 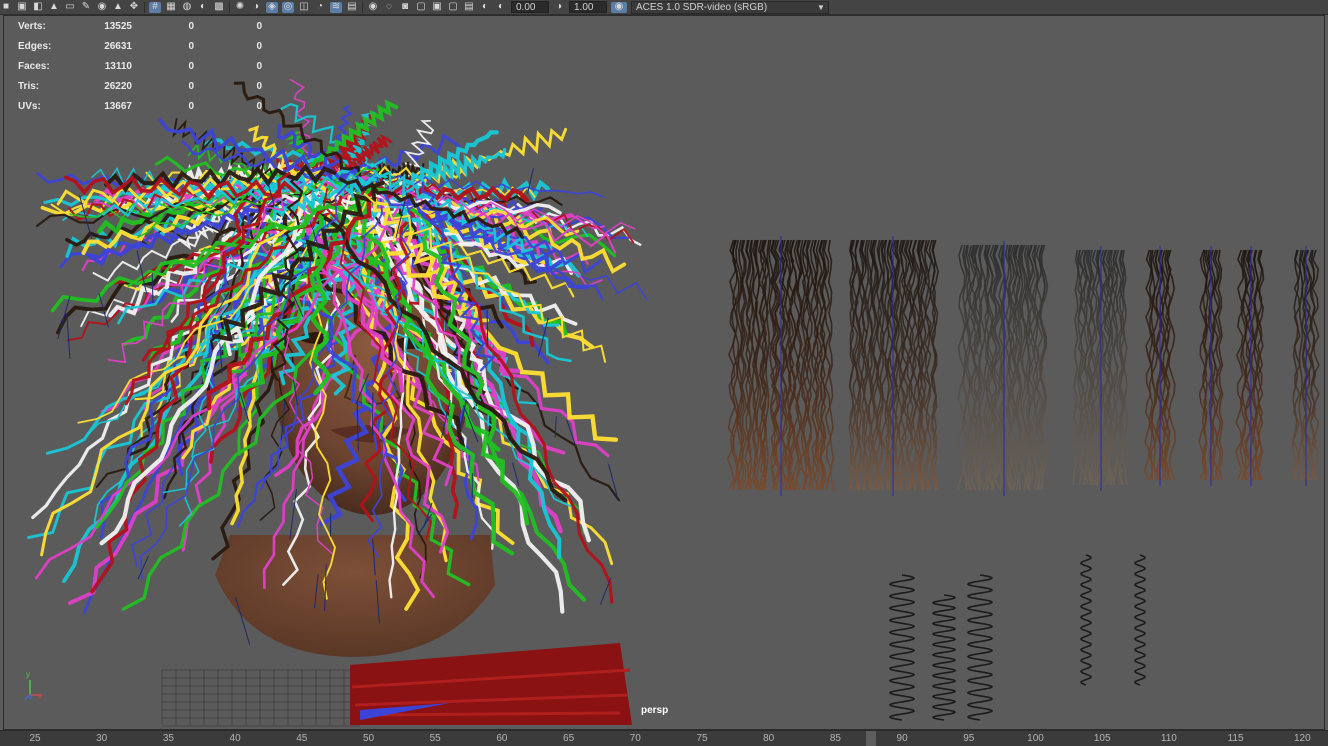 What do you see at coordinates (352, 7) in the screenshot?
I see `aa-icon: ▤` at bounding box center [352, 7].